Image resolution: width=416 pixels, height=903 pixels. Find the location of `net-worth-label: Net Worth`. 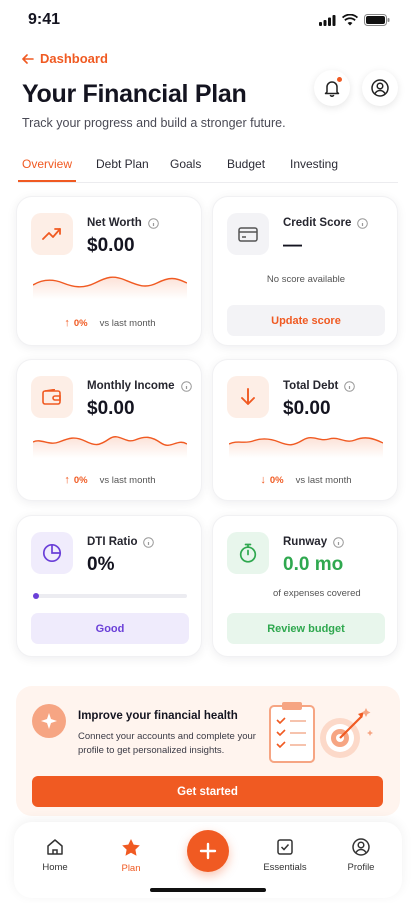

net-worth-label: Net Worth is located at coordinates (114, 223).